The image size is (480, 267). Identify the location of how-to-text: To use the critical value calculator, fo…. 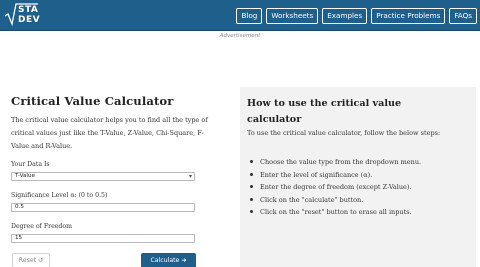
(344, 133).